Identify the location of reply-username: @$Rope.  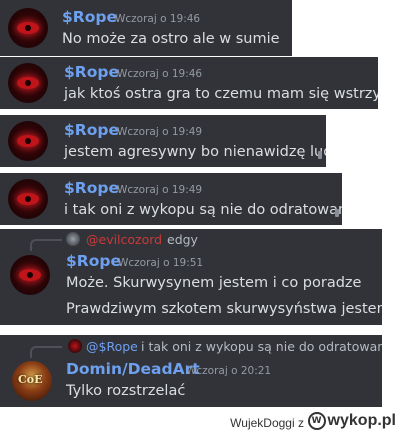
(112, 346).